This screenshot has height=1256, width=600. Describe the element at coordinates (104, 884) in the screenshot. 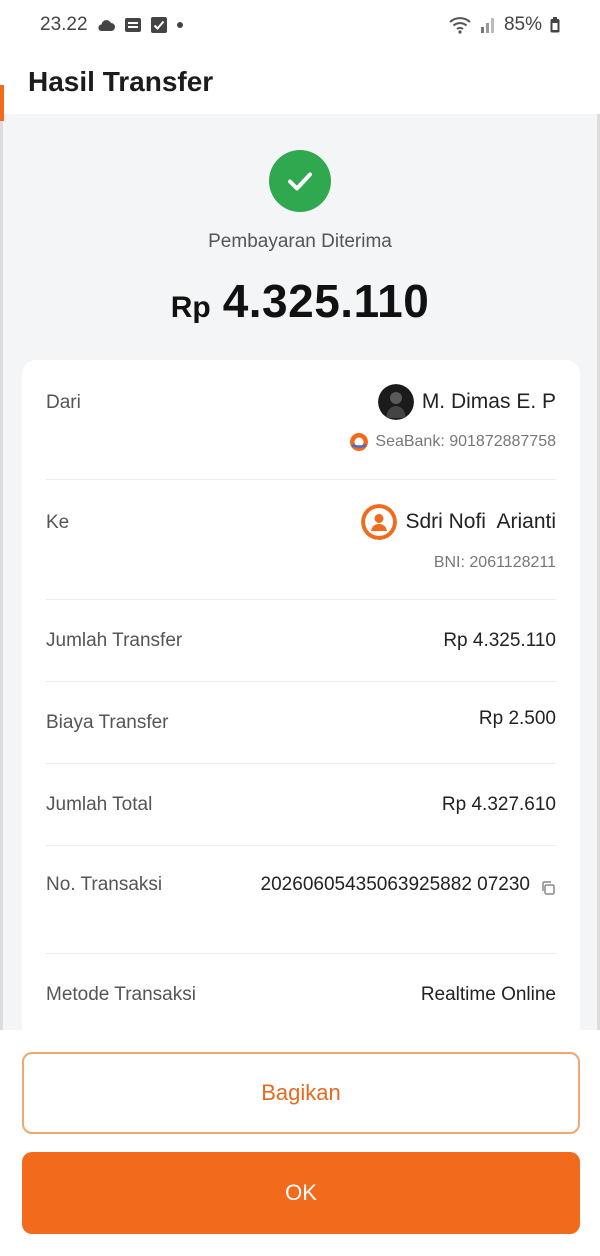

I see `transaction-no-label: No. Transaksi` at that location.